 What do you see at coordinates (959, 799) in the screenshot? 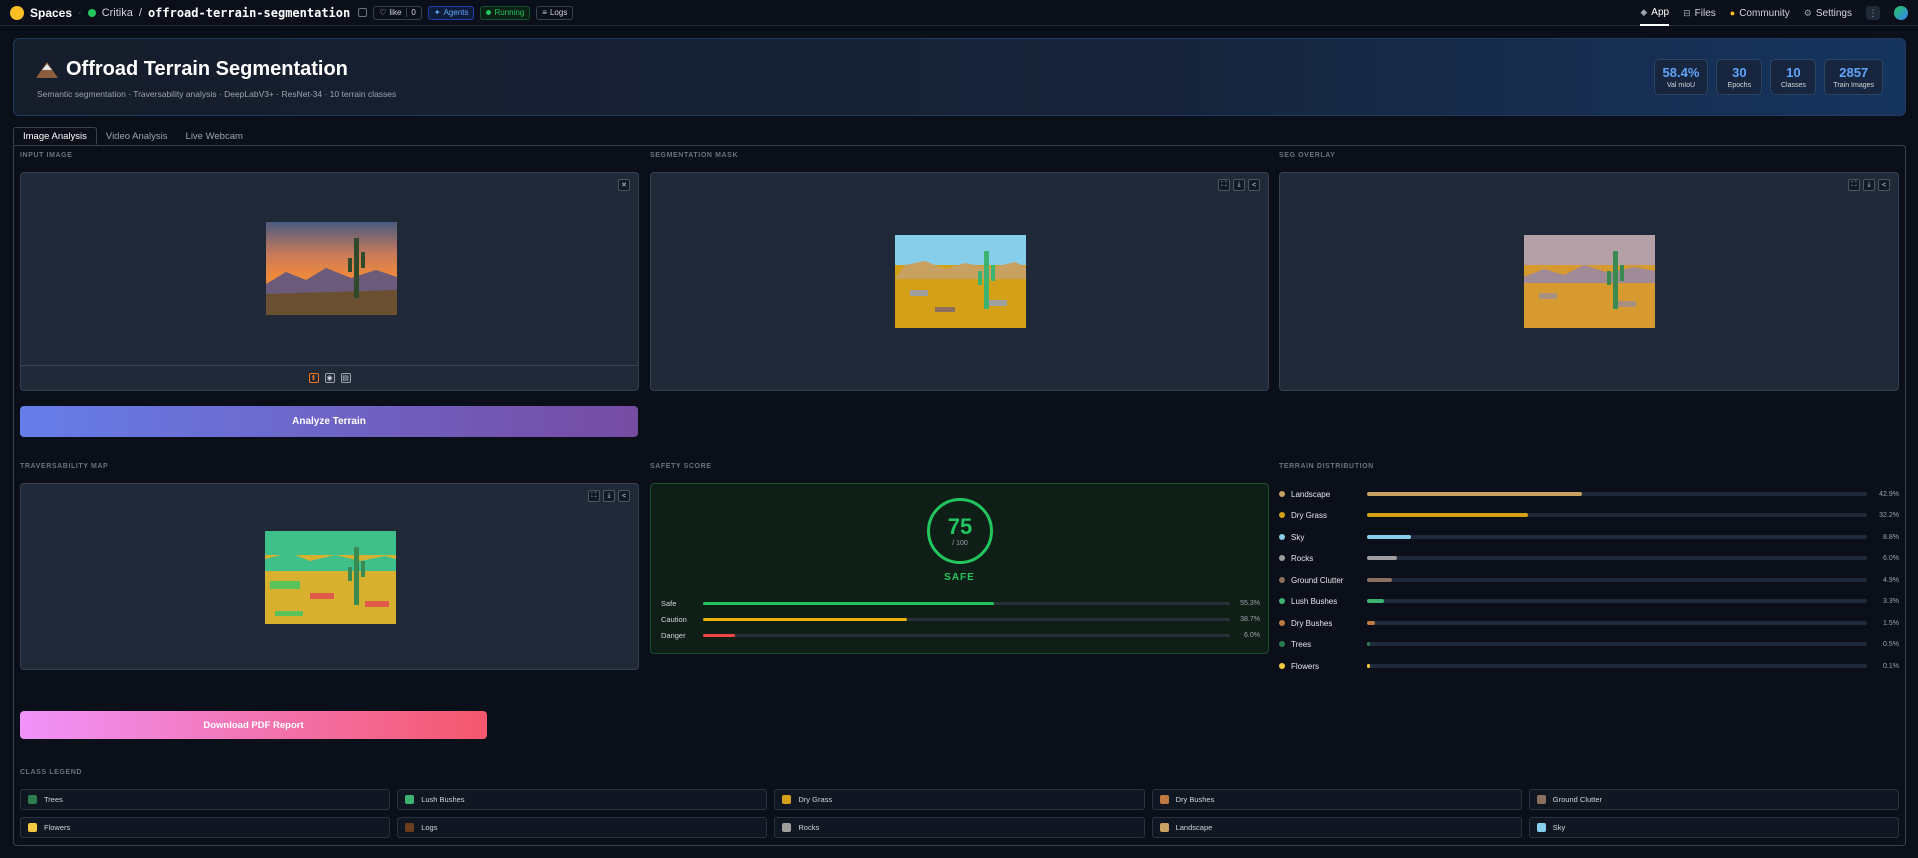
I see `legend-item: Dry Grass` at bounding box center [959, 799].